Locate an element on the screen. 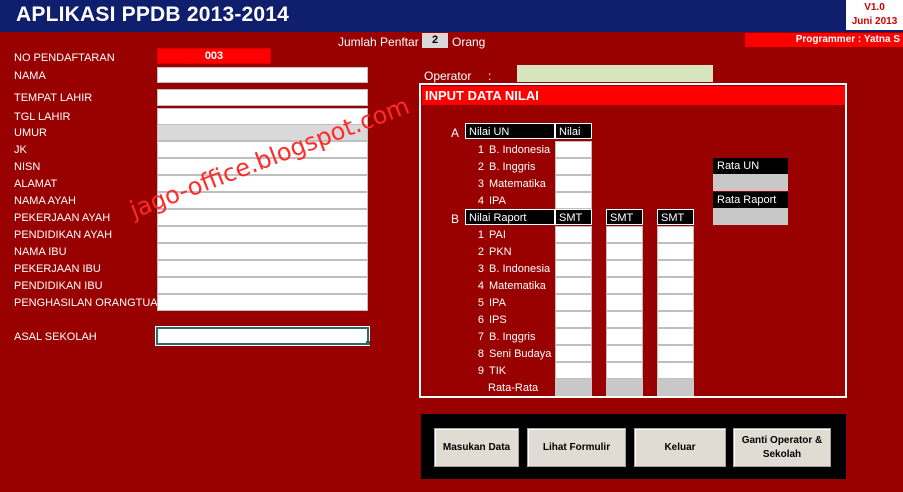  nilai-raport-header: Nilai Raport is located at coordinates (510, 217).